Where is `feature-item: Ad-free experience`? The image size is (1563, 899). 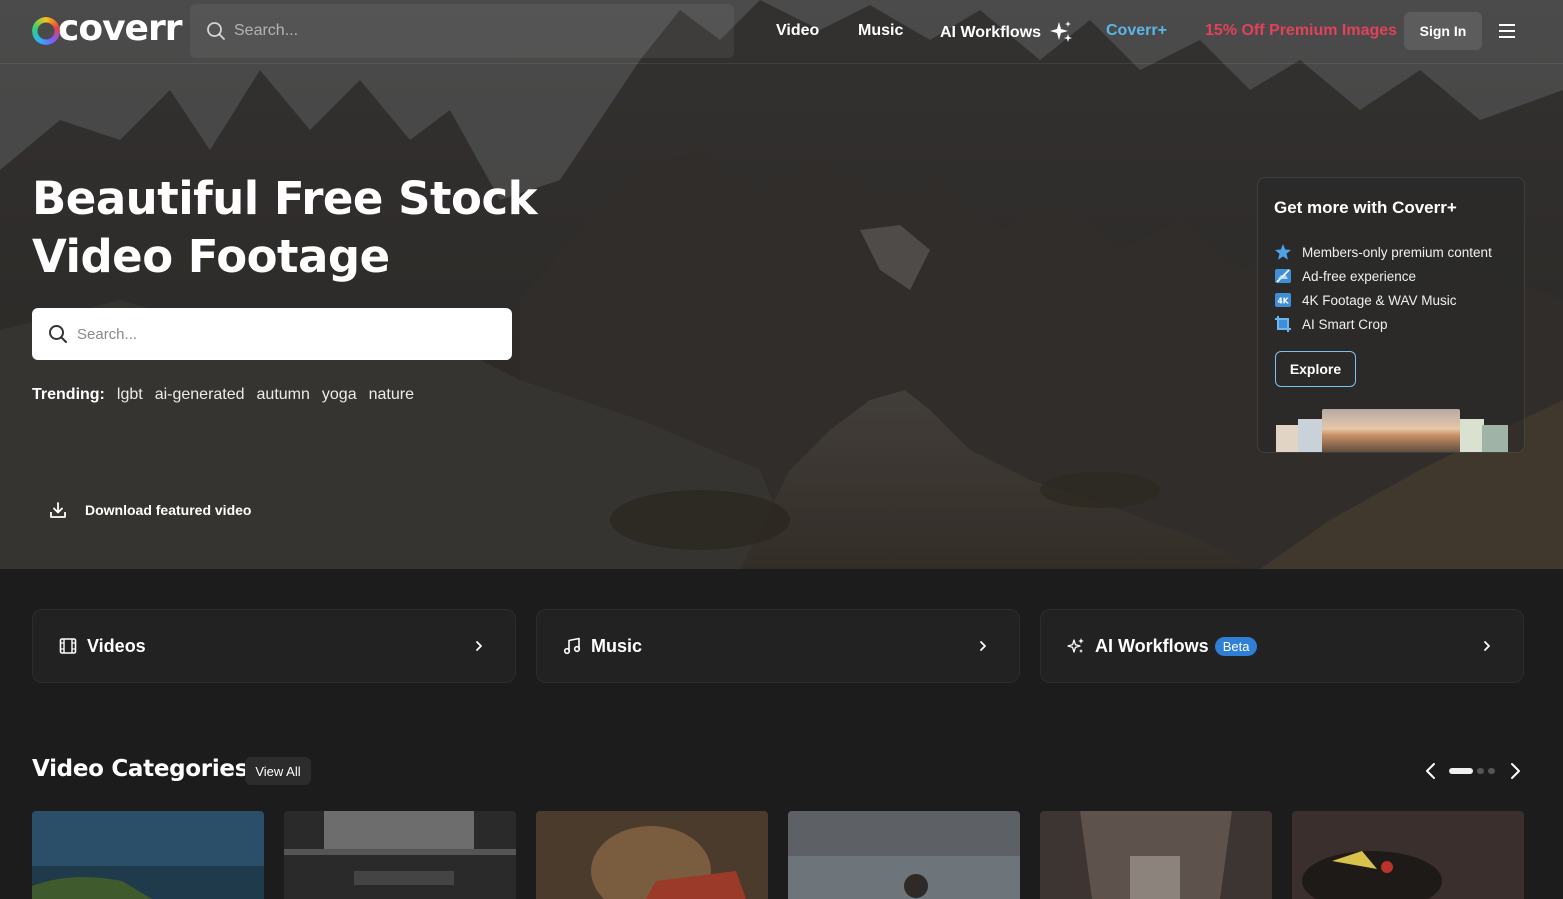
feature-item: Ad-free experience is located at coordinates (1383, 276).